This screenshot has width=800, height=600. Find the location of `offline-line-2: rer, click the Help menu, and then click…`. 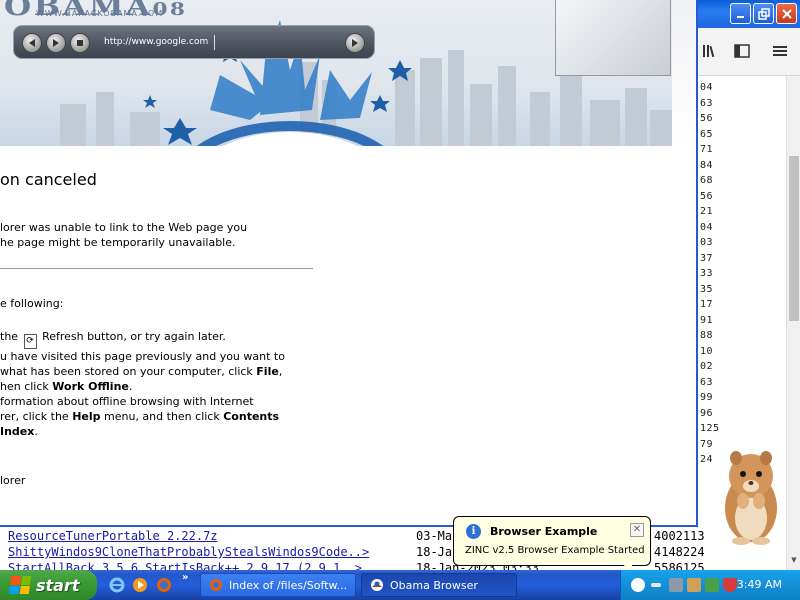

offline-line-2: rer, click the Help menu, and then click… is located at coordinates (140, 416).